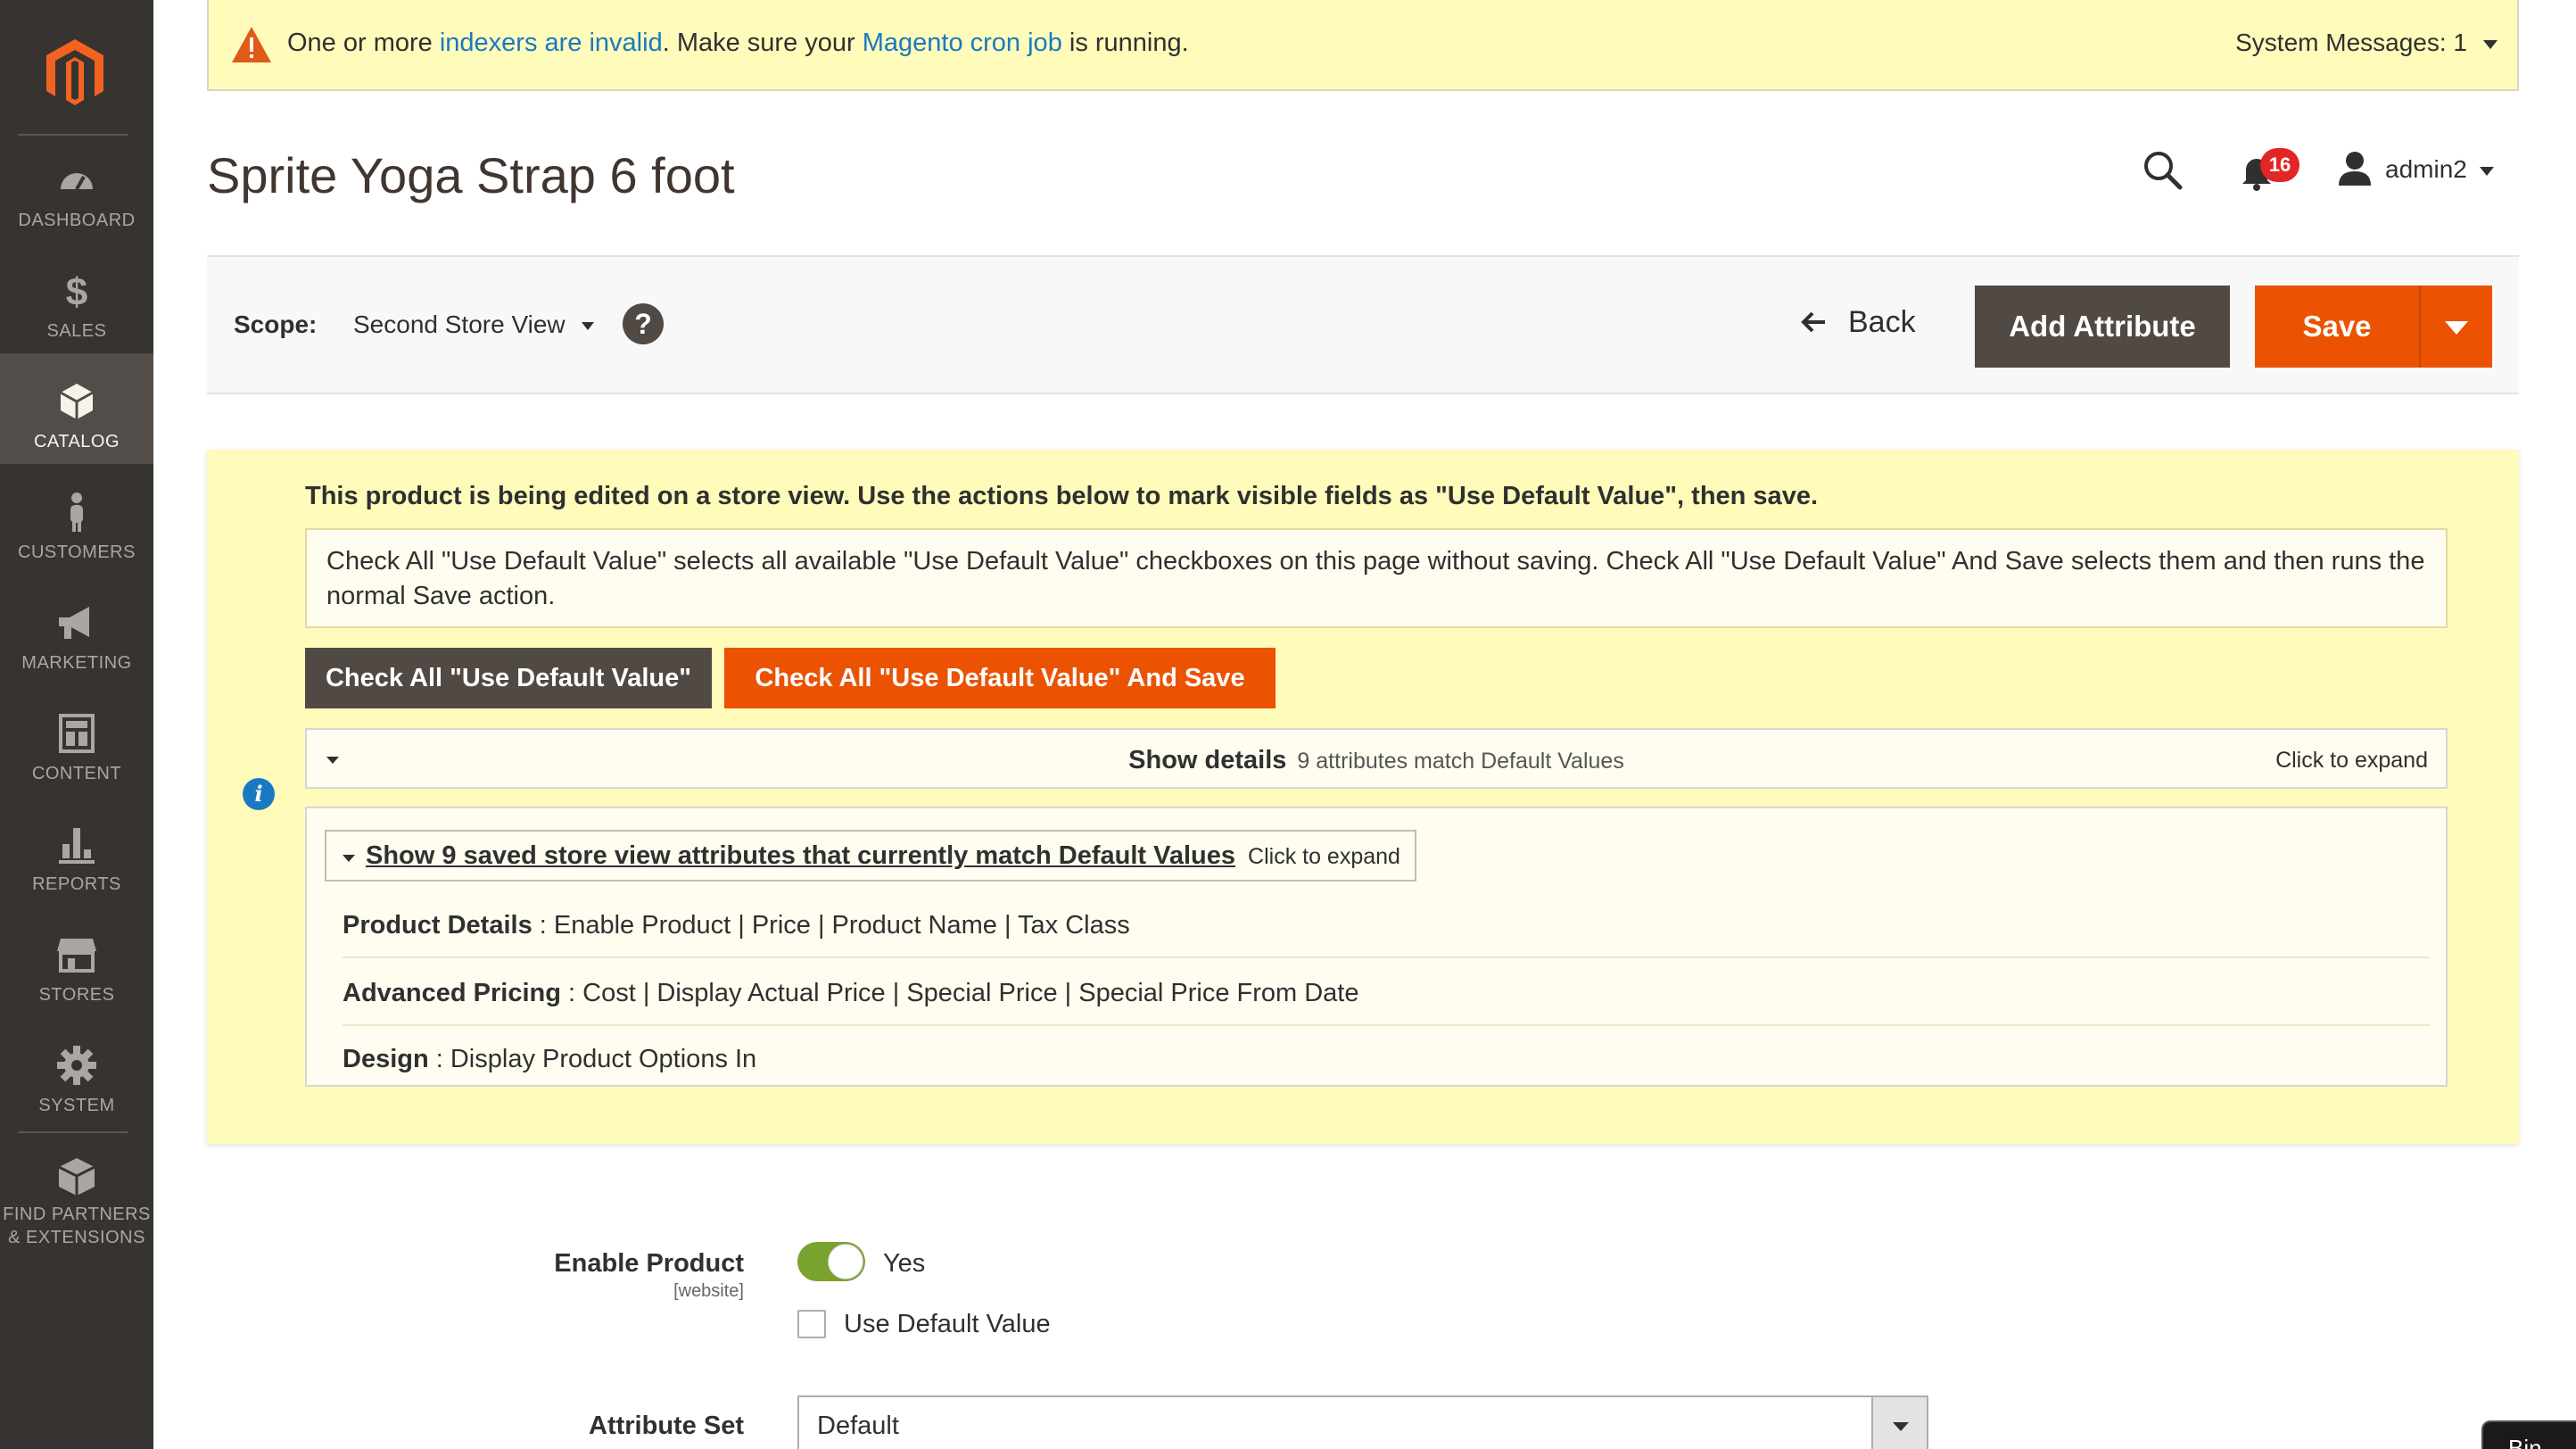 The height and width of the screenshot is (1449, 2576). Describe the element at coordinates (2529, 1435) in the screenshot. I see `corner-floating-button: Bin` at that location.